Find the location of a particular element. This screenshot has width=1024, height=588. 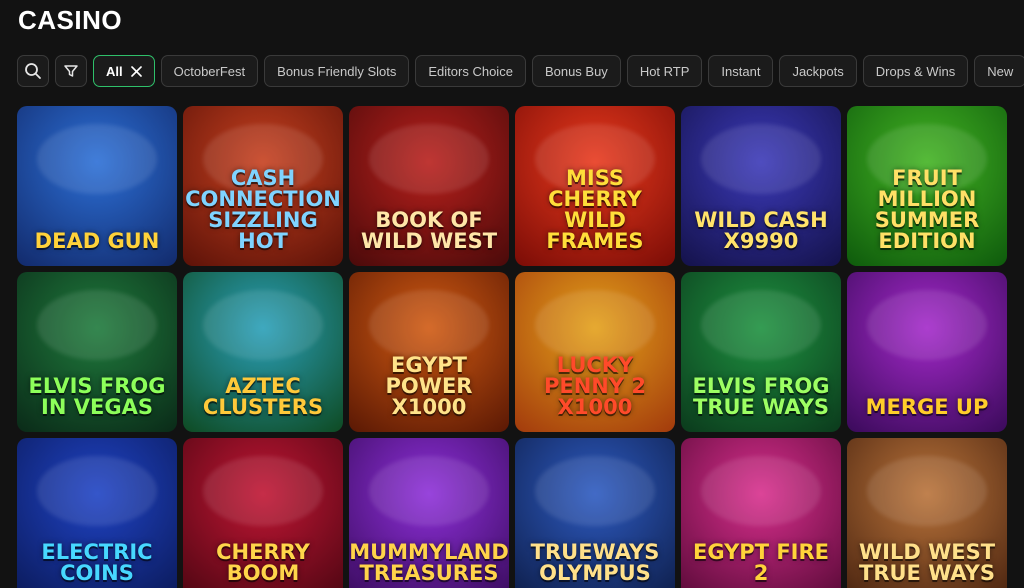

chip-label: OctoberFest is located at coordinates (209, 71).